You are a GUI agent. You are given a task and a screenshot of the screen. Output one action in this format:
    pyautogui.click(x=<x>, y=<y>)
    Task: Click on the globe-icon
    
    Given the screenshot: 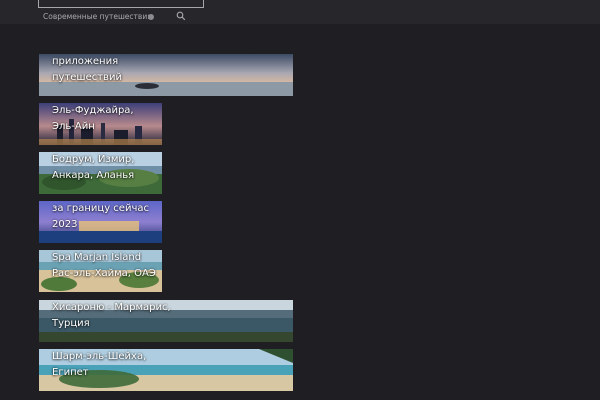 What is the action you would take?
    pyautogui.click(x=151, y=17)
    